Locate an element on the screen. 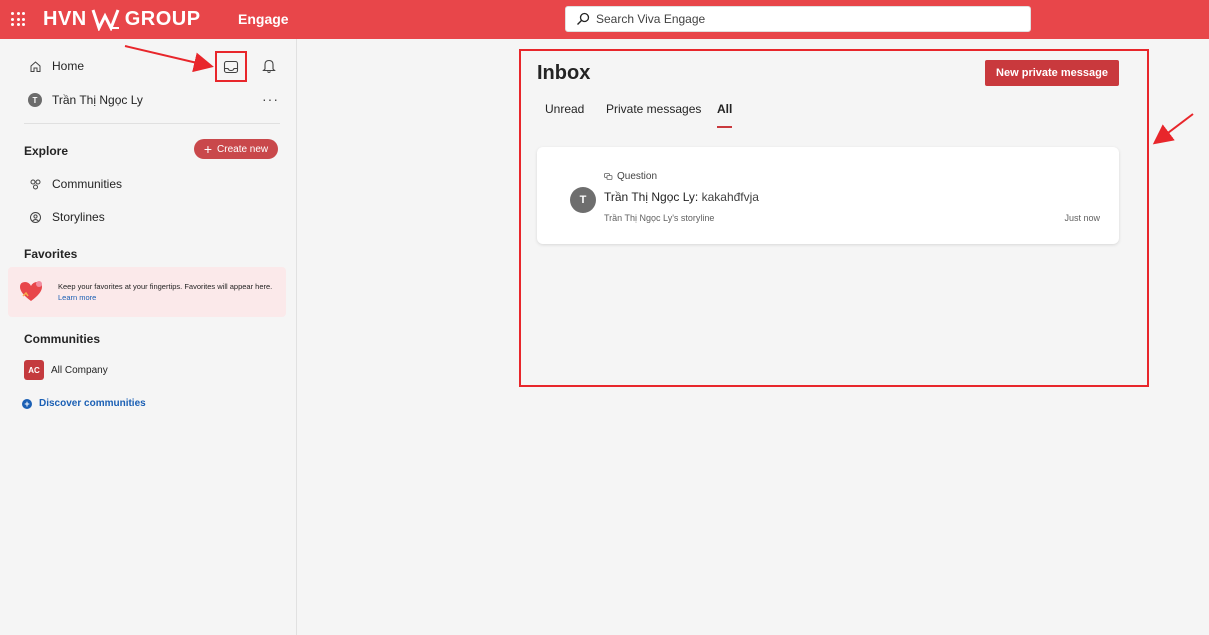 The width and height of the screenshot is (1209, 635). discover-communities-link: + Discover communities is located at coordinates (84, 403).